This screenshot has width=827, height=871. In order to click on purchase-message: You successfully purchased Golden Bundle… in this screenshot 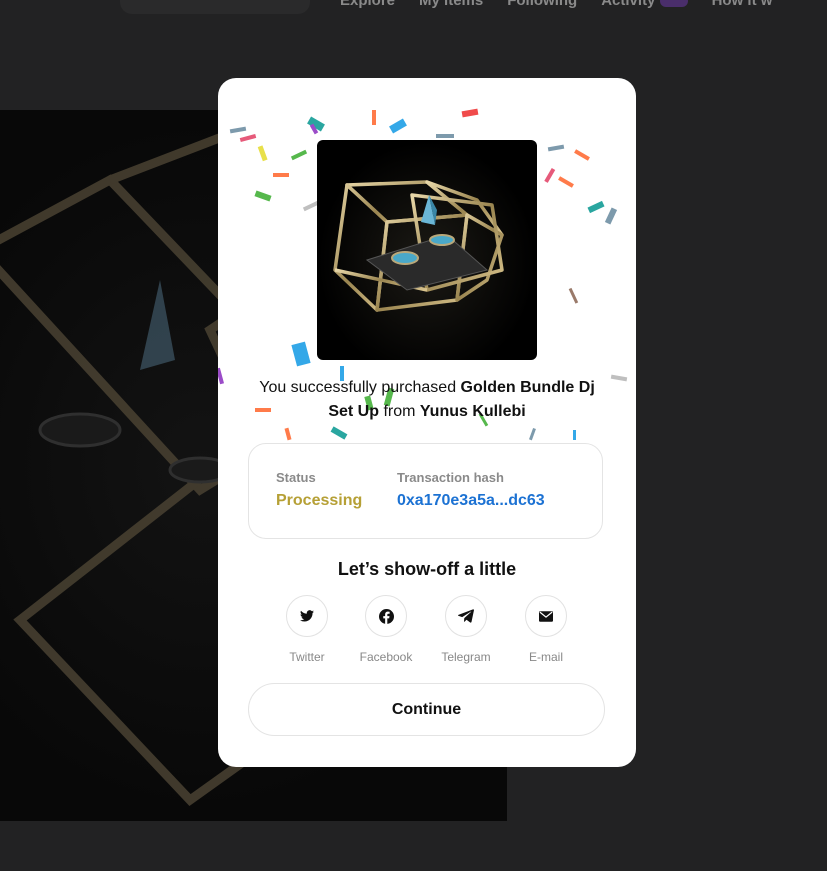, I will do `click(427, 400)`.